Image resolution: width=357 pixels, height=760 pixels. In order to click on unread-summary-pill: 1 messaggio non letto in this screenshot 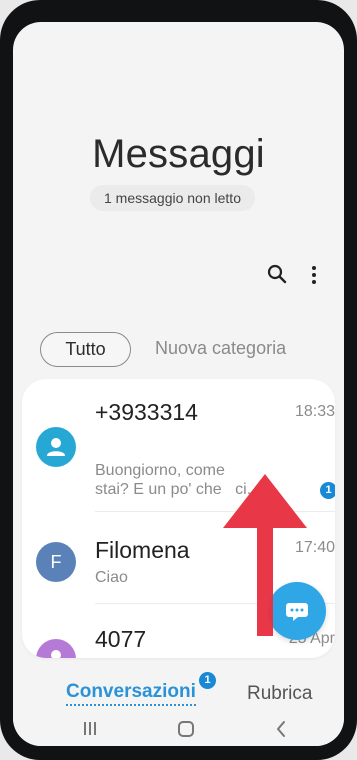, I will do `click(172, 198)`.